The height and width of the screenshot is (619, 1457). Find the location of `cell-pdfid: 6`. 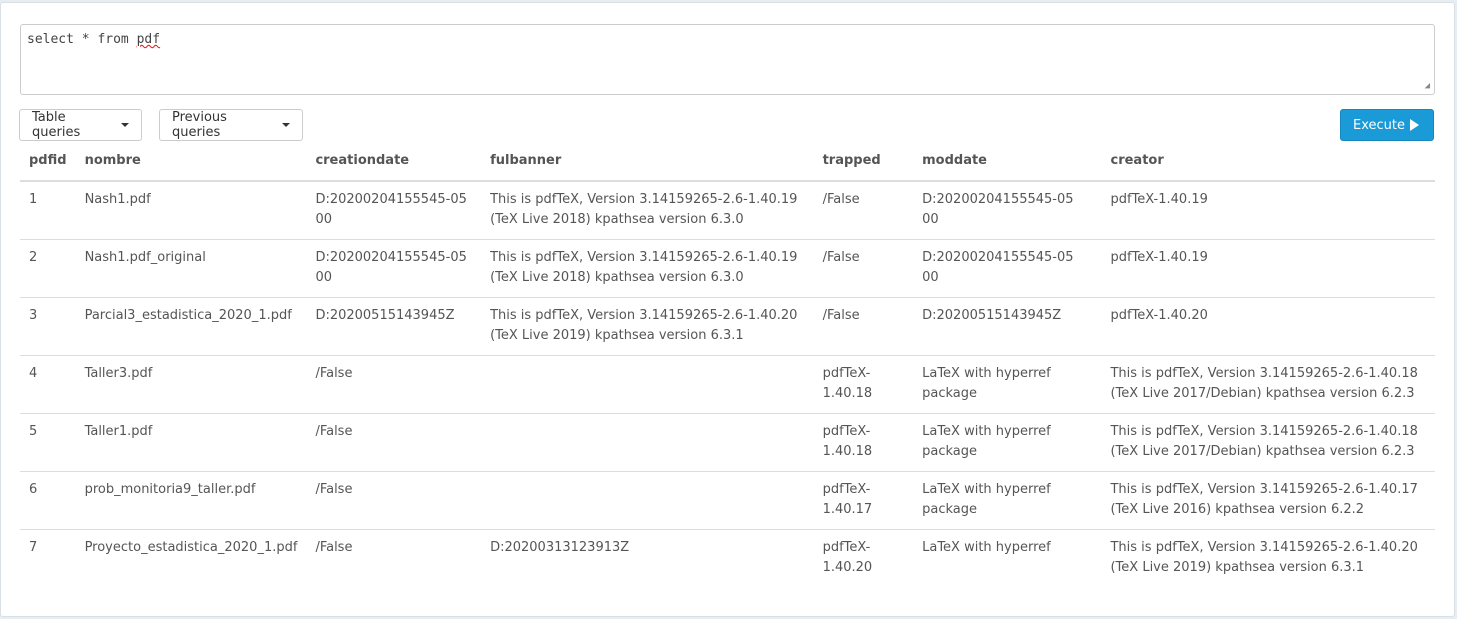

cell-pdfid: 6 is located at coordinates (48, 500).